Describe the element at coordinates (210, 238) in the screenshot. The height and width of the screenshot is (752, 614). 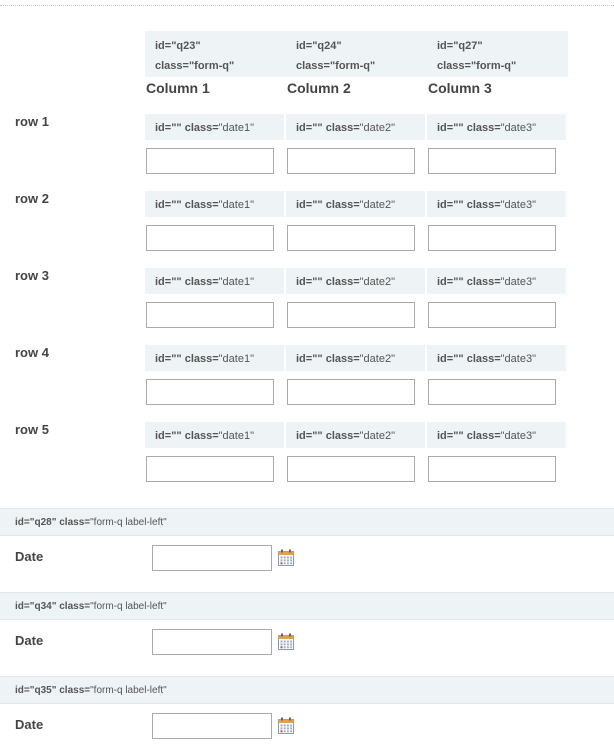
I see `date-input-r2-c1` at that location.